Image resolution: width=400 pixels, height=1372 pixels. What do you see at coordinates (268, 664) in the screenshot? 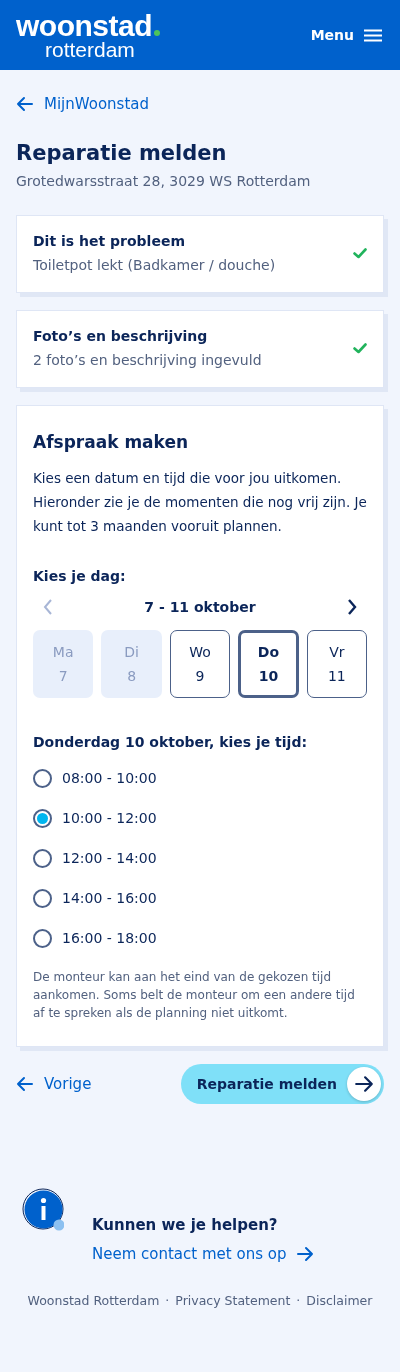
I see `day-option: Do 10` at bounding box center [268, 664].